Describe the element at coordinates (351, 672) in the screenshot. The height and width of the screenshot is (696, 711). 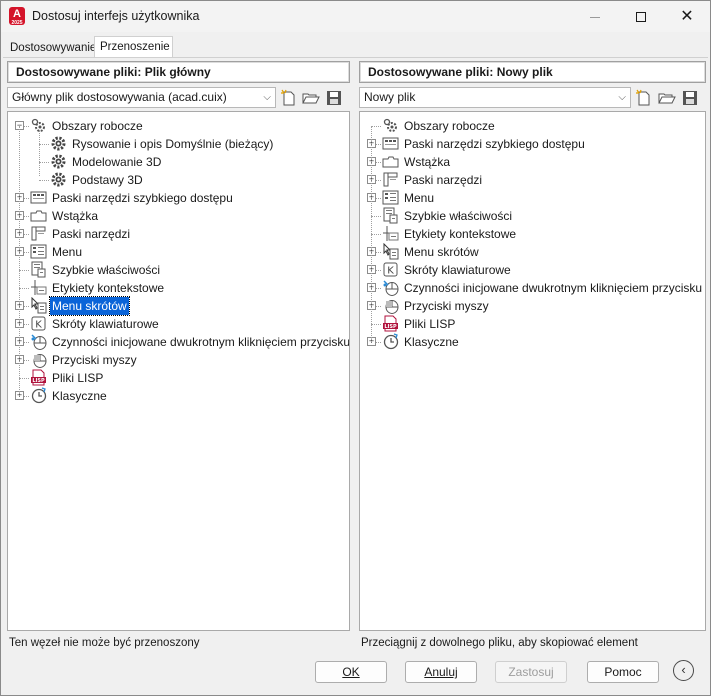
I see `ok-button: OK` at that location.